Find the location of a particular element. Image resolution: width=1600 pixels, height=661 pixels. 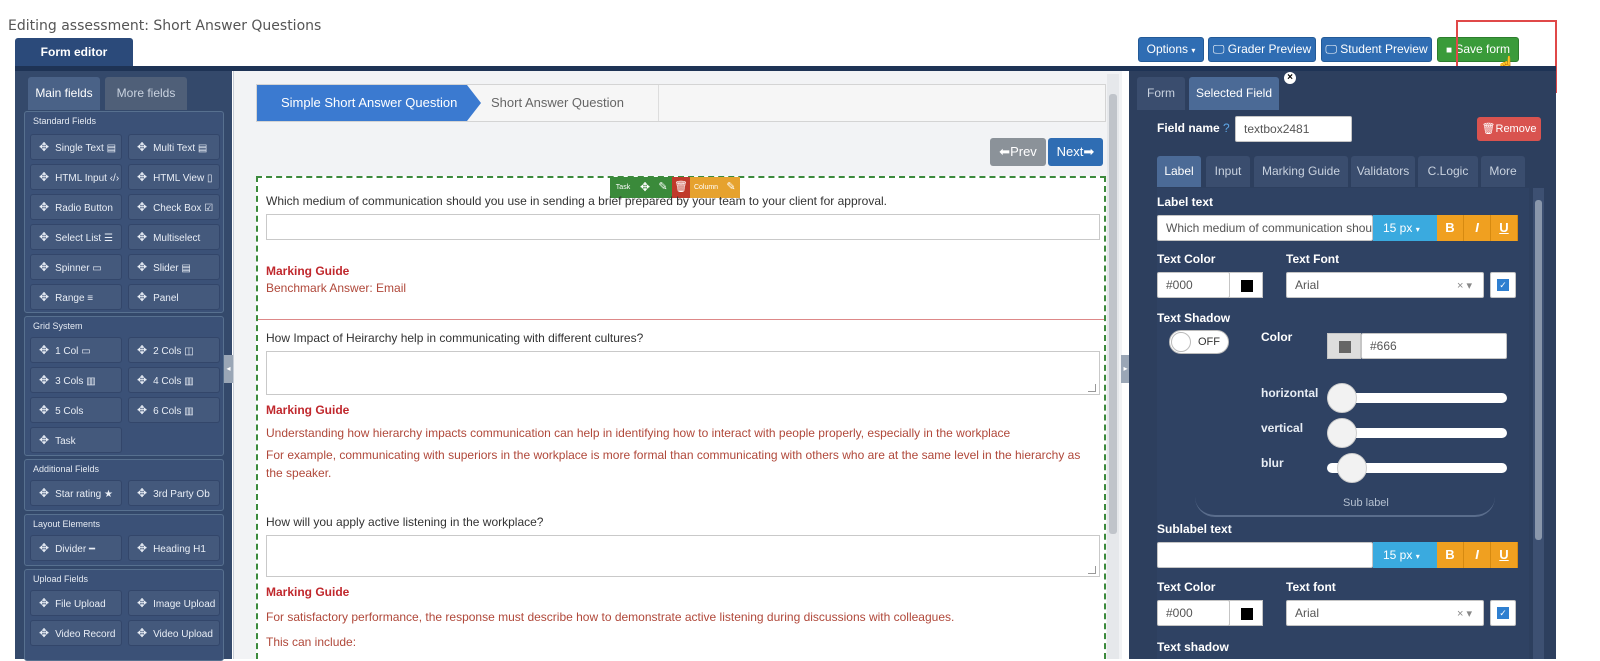

vertical-slider-knob is located at coordinates (1342, 433).